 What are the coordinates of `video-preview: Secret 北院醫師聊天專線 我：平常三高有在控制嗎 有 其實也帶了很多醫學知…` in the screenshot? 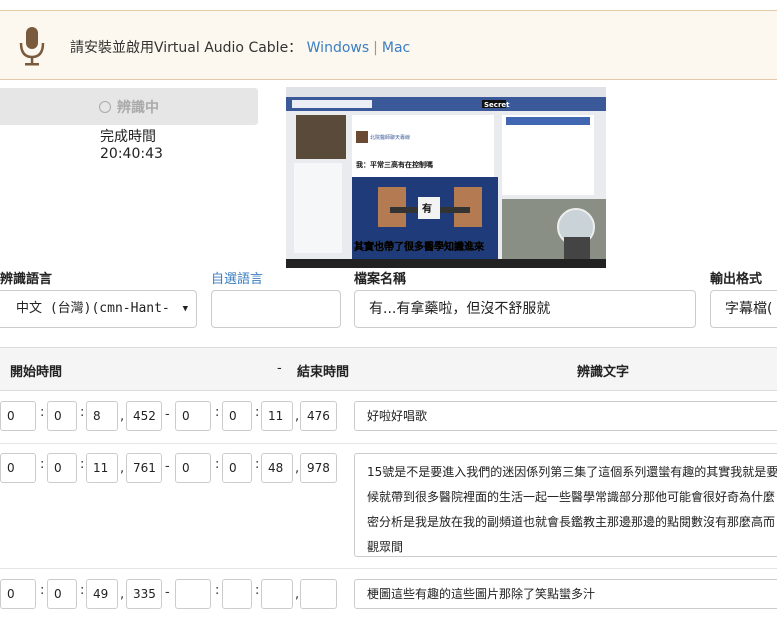 It's located at (446, 177).